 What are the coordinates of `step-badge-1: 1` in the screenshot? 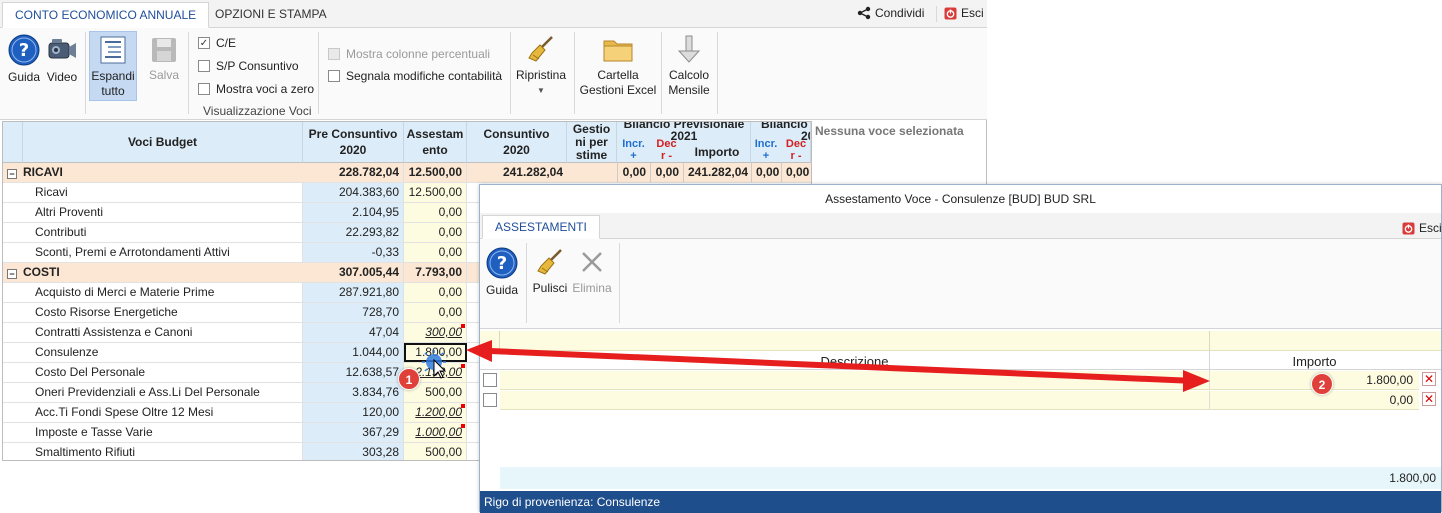 It's located at (409, 379).